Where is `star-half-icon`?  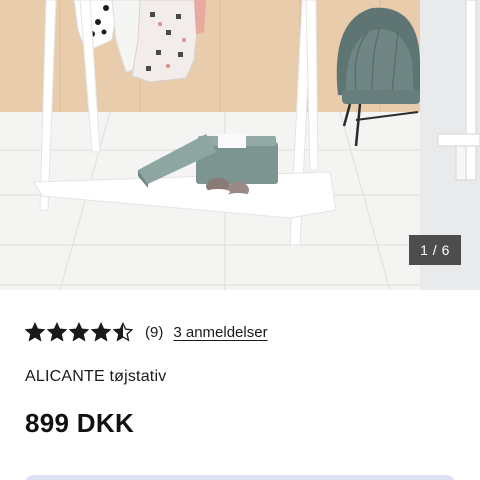 star-half-icon is located at coordinates (123, 332).